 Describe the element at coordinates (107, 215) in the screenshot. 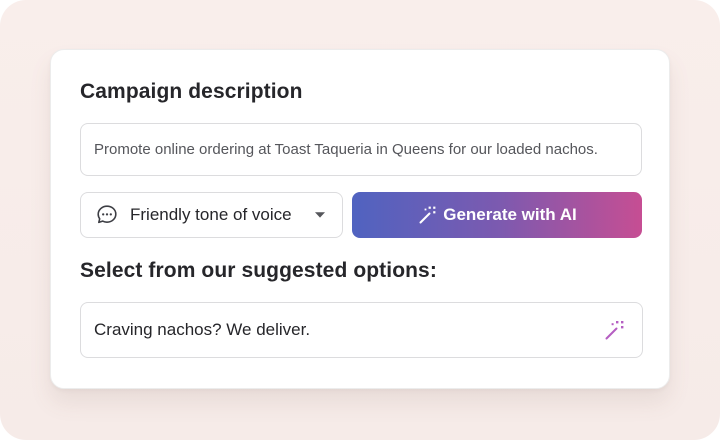

I see `chat-bubble-icon` at that location.